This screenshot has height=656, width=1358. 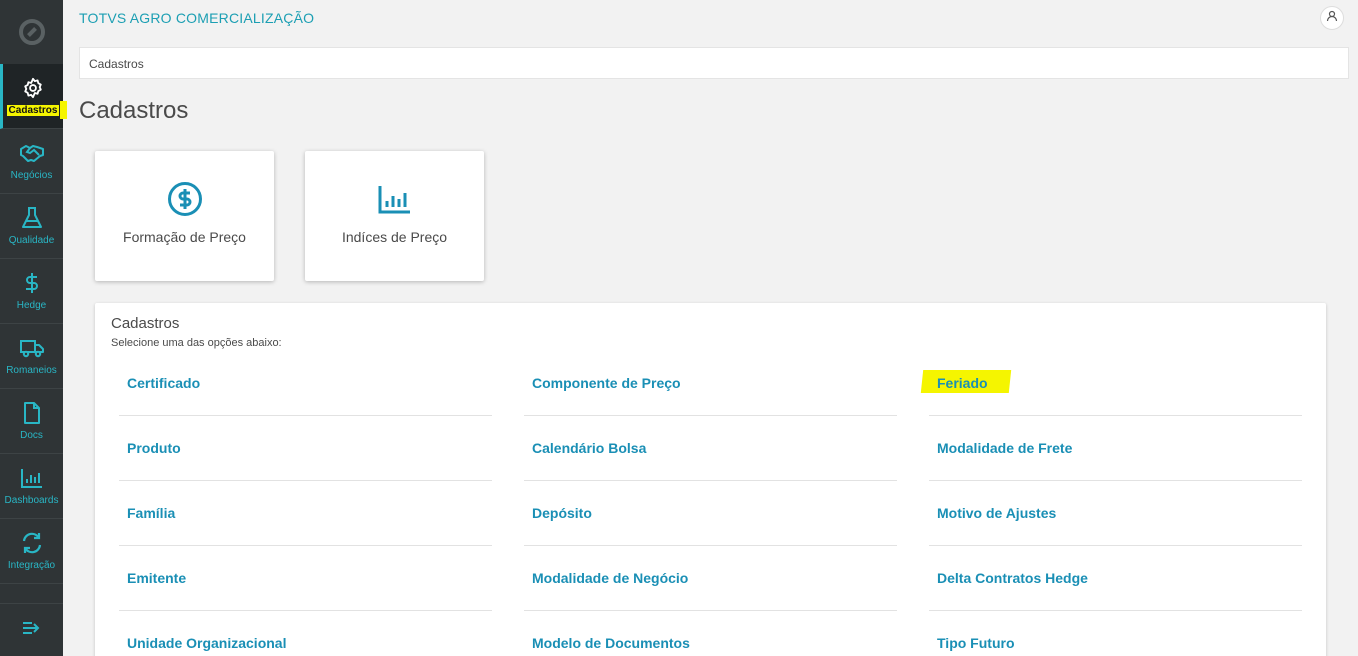 What do you see at coordinates (997, 513) in the screenshot?
I see `list-item-label: Motivo de Ajustes` at bounding box center [997, 513].